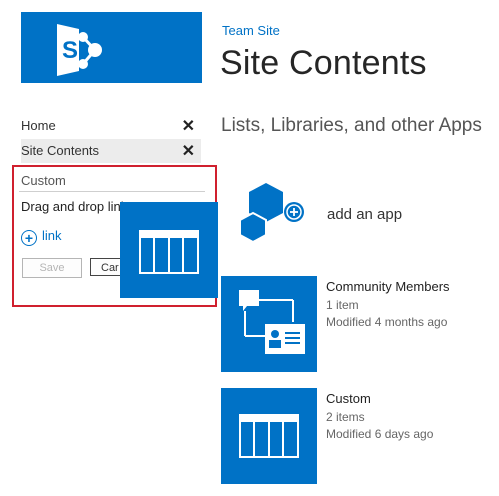  What do you see at coordinates (79, 50) in the screenshot?
I see `sharepoint-logo-icon: S` at bounding box center [79, 50].